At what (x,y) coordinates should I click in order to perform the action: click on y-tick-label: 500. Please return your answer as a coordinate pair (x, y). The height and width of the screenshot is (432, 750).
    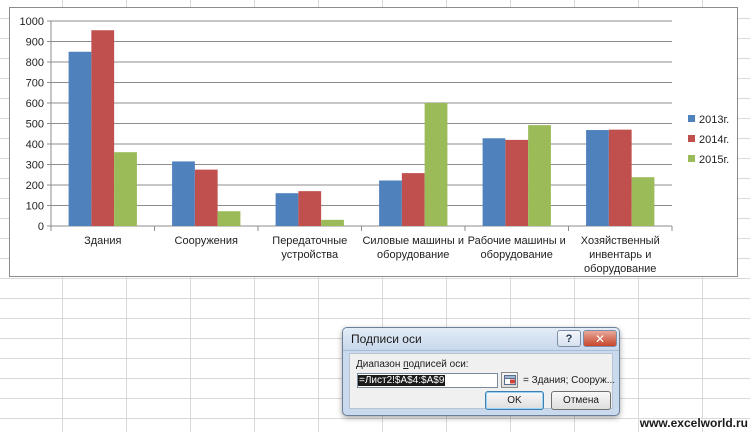
    Looking at the image, I should click on (35, 125).